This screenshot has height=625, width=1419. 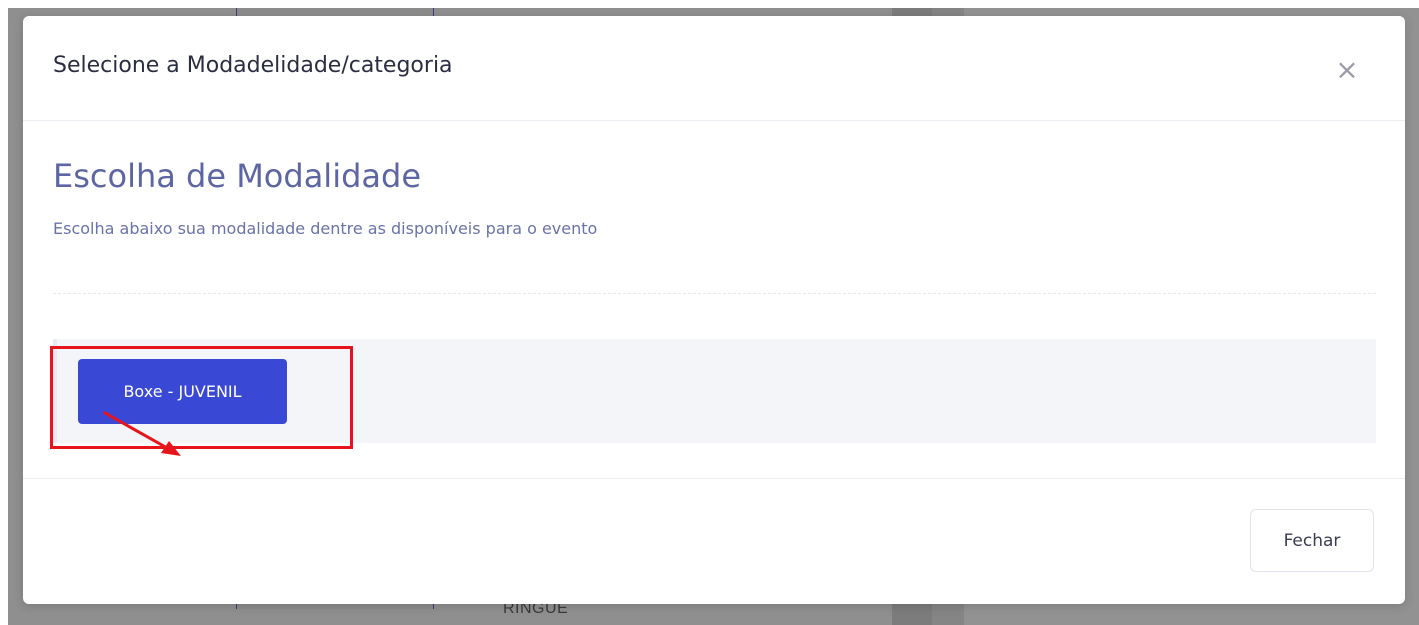 I want to click on section-title: Escolha de Modalidade, so click(x=237, y=176).